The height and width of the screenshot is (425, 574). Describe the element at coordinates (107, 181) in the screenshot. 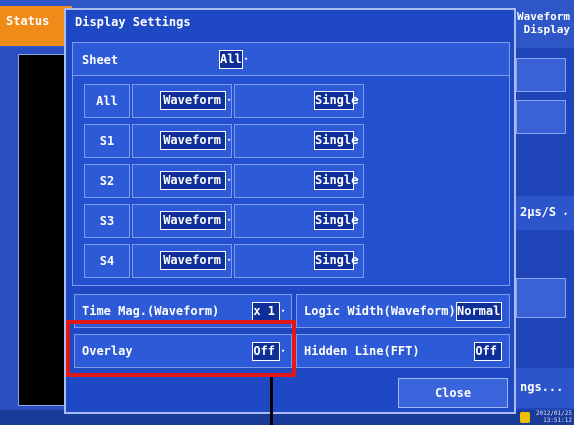

I see `row-name: S2` at that location.